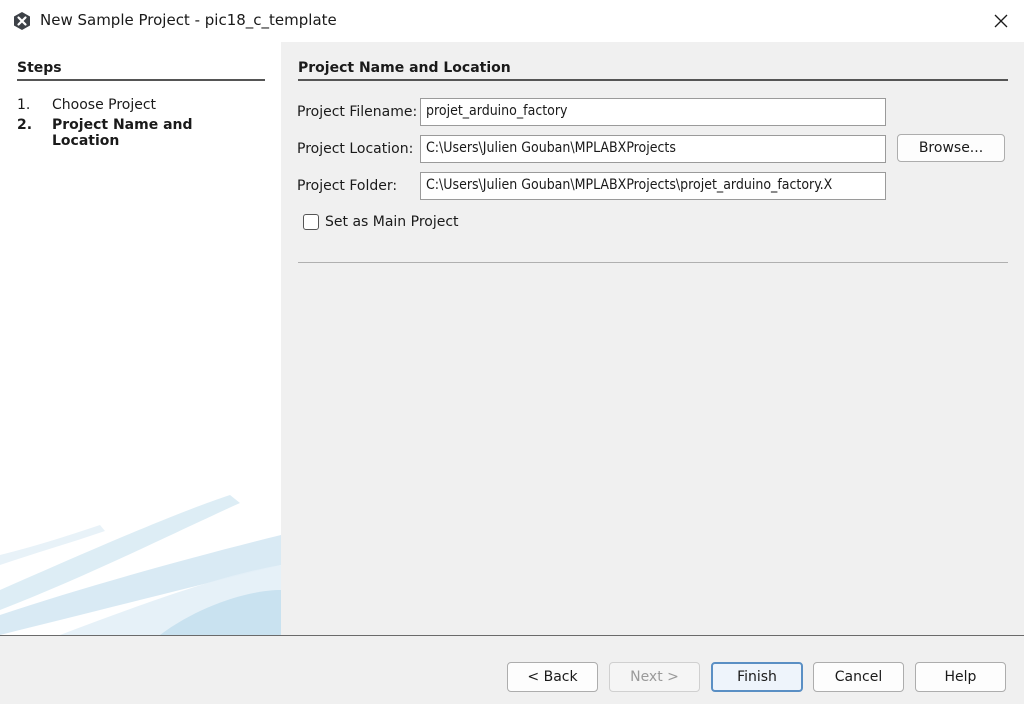 The image size is (1024, 704). I want to click on steps-heading: Steps, so click(39, 68).